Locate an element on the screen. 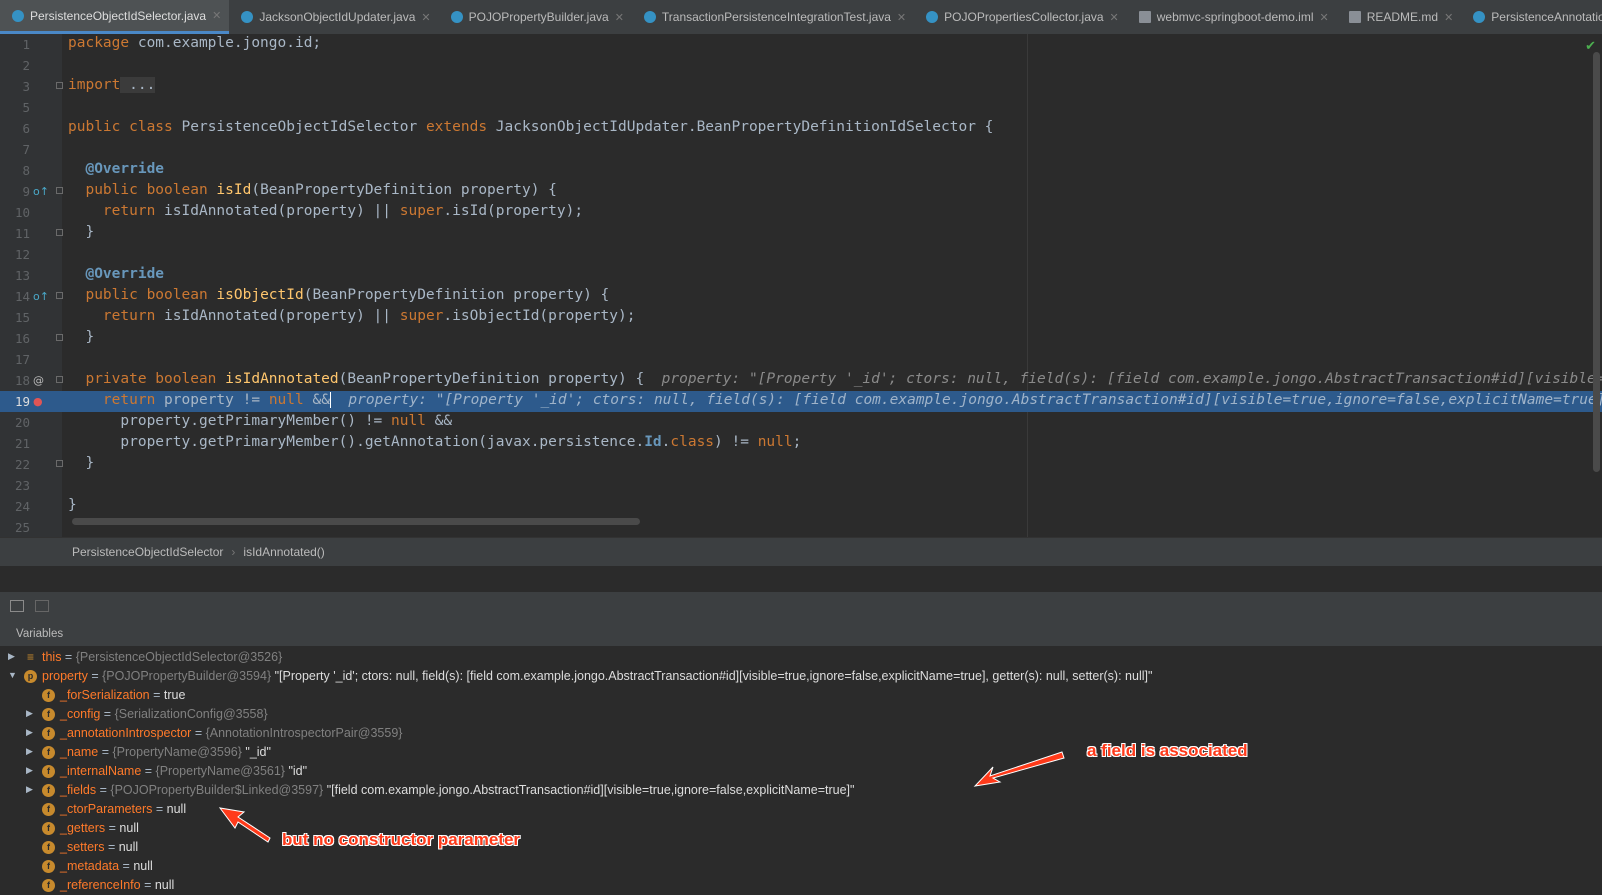 The height and width of the screenshot is (895, 1602). tab-label: POJOPropertyBuilder.java is located at coordinates (538, 17).